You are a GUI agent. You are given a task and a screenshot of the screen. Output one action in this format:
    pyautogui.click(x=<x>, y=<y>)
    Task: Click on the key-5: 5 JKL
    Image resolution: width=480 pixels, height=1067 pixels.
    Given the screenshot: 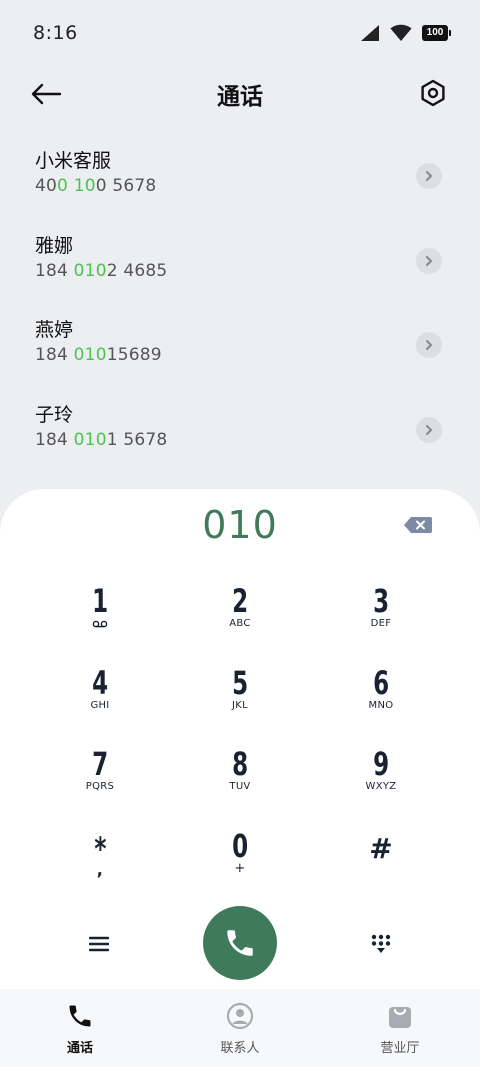 What is the action you would take?
    pyautogui.click(x=240, y=701)
    